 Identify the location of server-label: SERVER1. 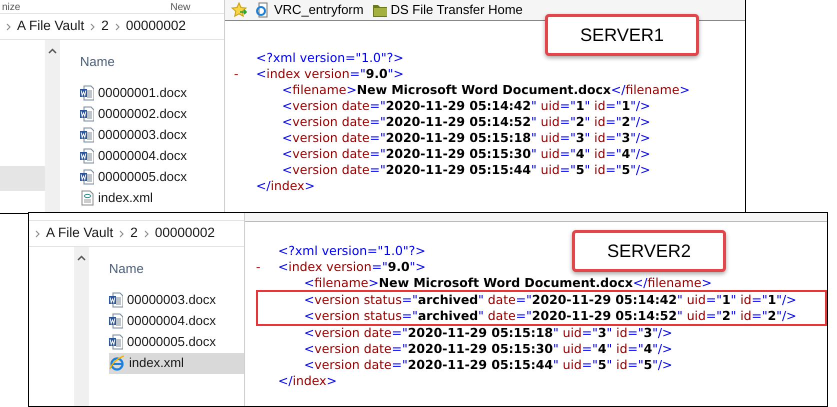
(622, 35).